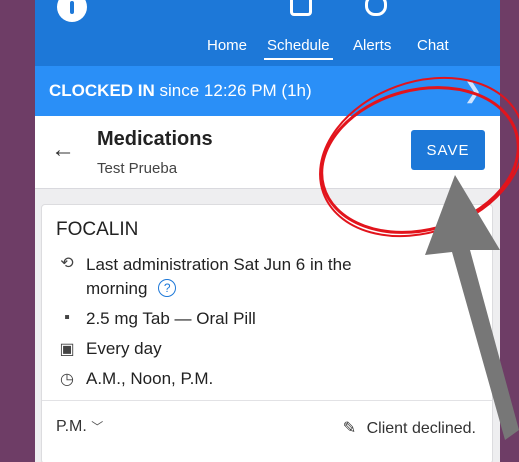 The image size is (519, 462). I want to click on calendar-icon, so click(301, 8).